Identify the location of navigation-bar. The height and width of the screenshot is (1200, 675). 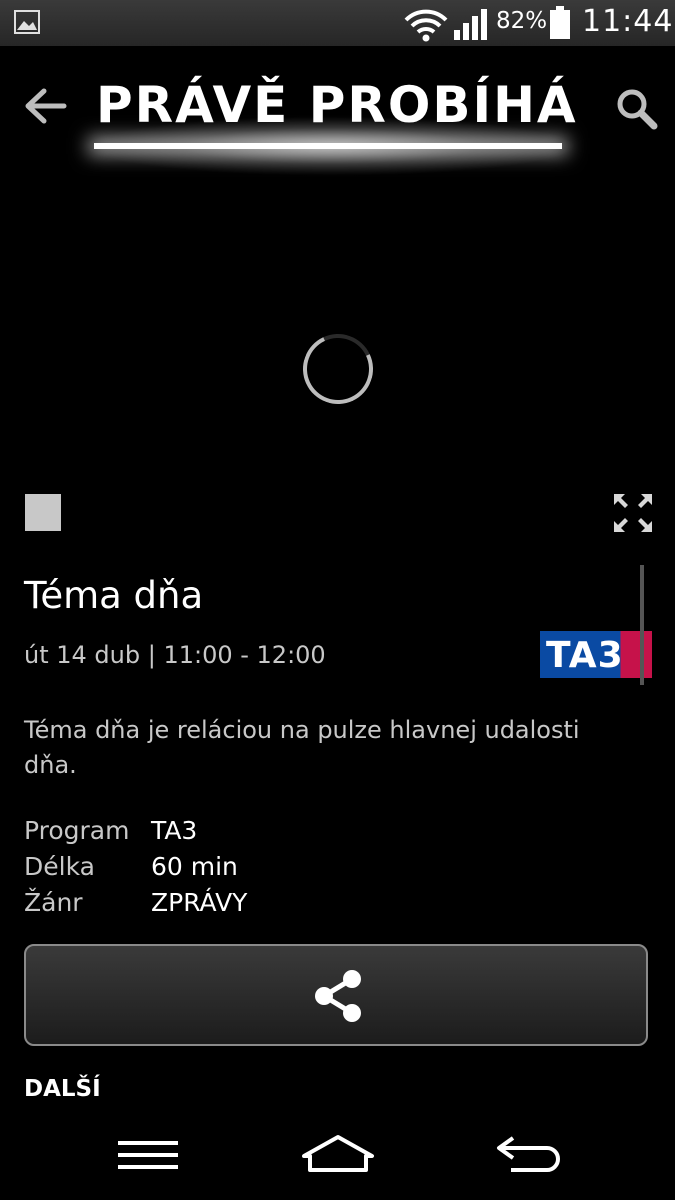
(337, 1155).